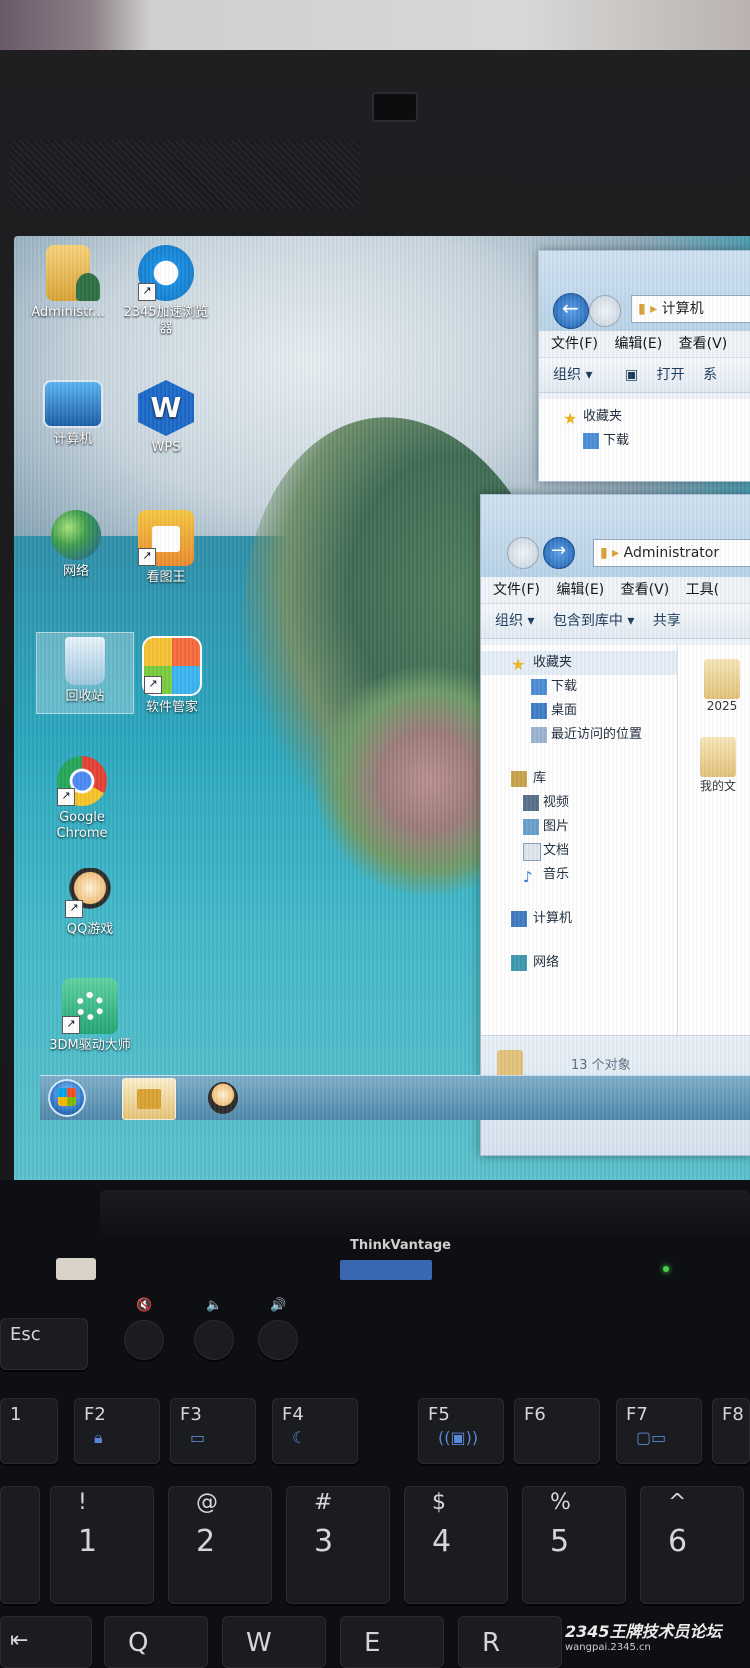 This screenshot has width=750, height=1668. I want to click on key-label: 2, so click(206, 1541).